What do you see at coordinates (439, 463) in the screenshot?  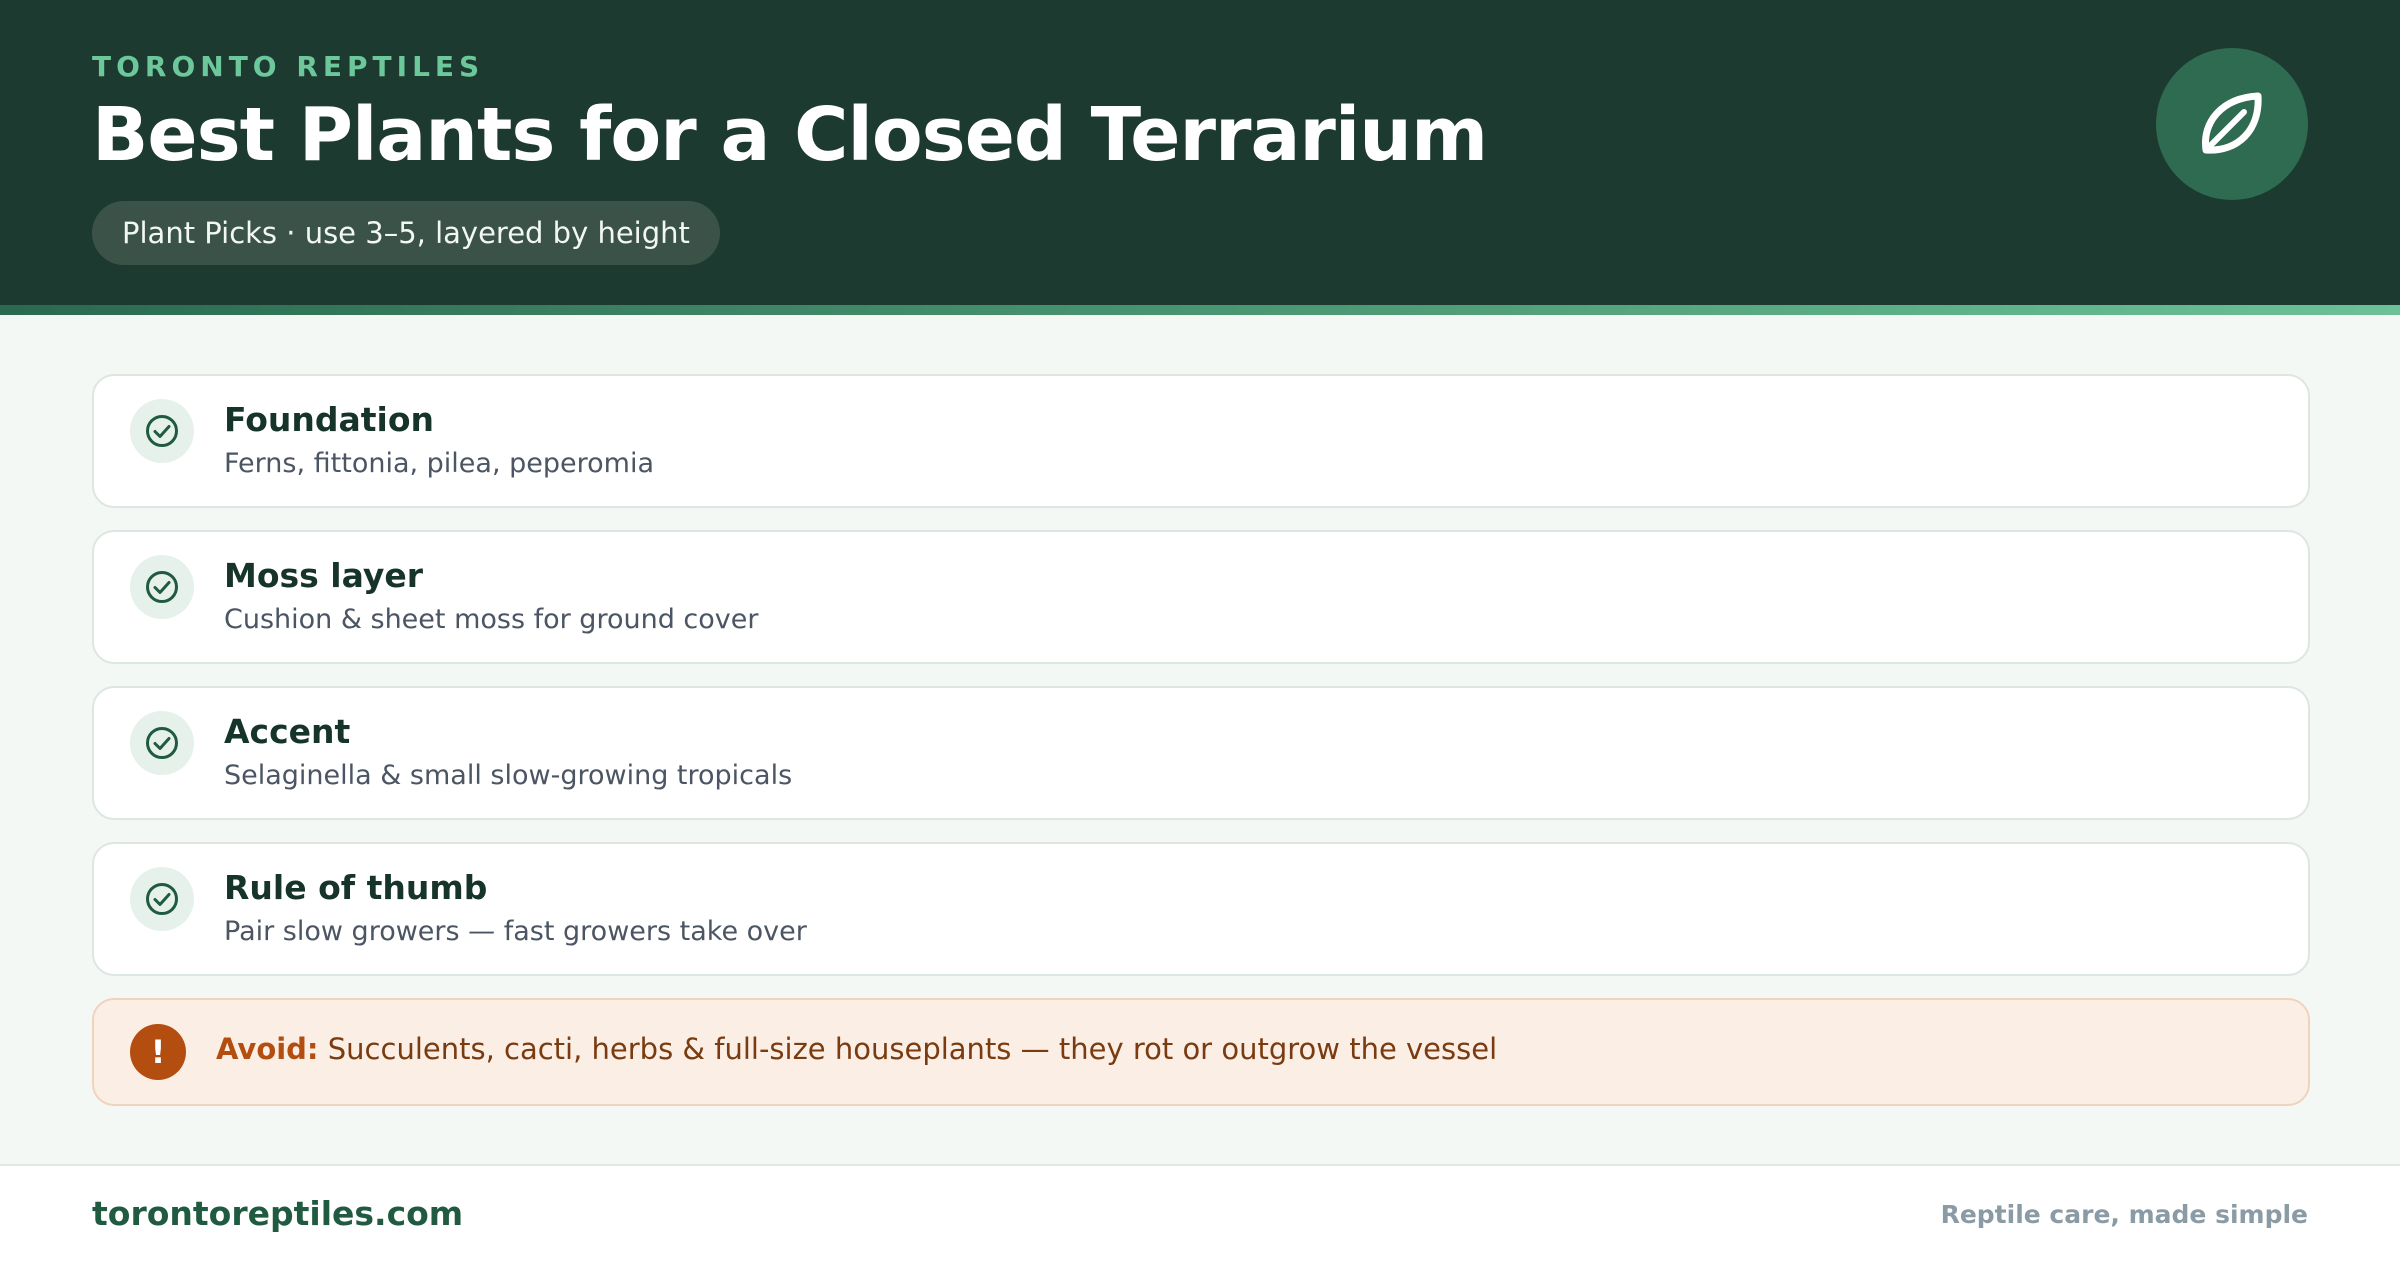 I see `item-description: Ferns, fittonia, pilea, peperomia` at bounding box center [439, 463].